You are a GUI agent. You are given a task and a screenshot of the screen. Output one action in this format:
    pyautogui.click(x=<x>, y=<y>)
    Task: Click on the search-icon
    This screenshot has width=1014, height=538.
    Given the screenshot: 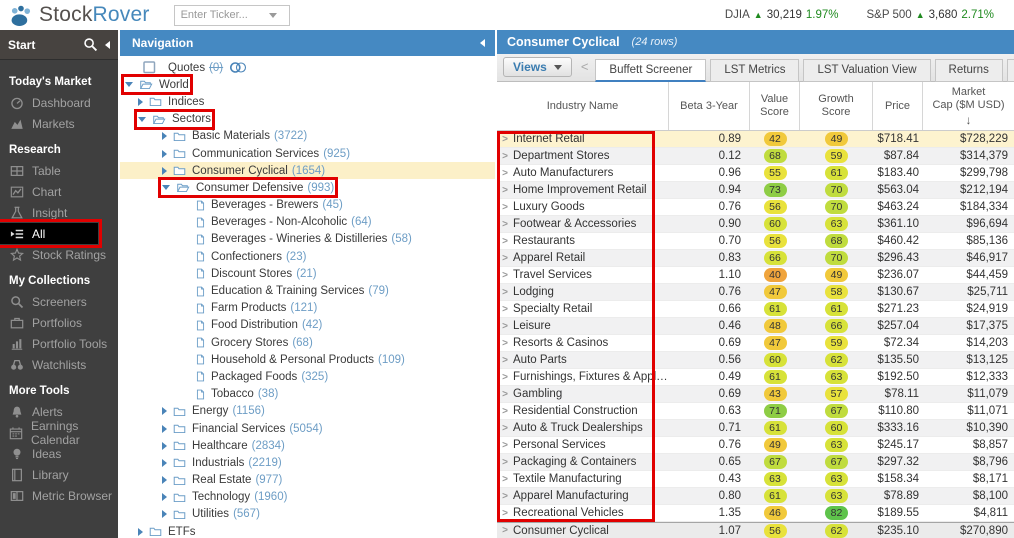 What is the action you would take?
    pyautogui.click(x=90, y=44)
    